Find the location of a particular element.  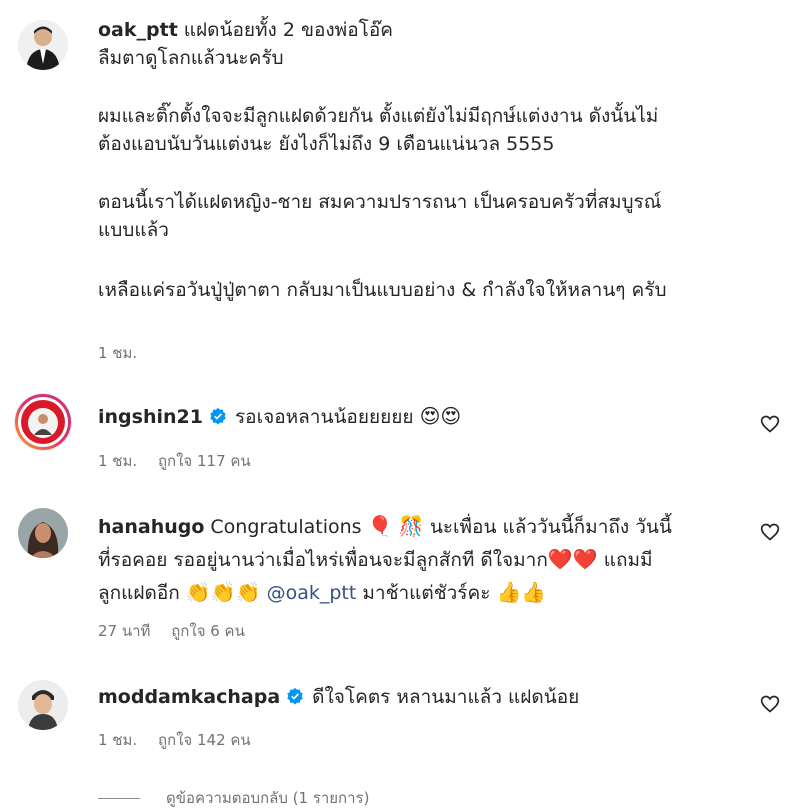

comment-text: ลูกแฝดอีก is located at coordinates (139, 593).